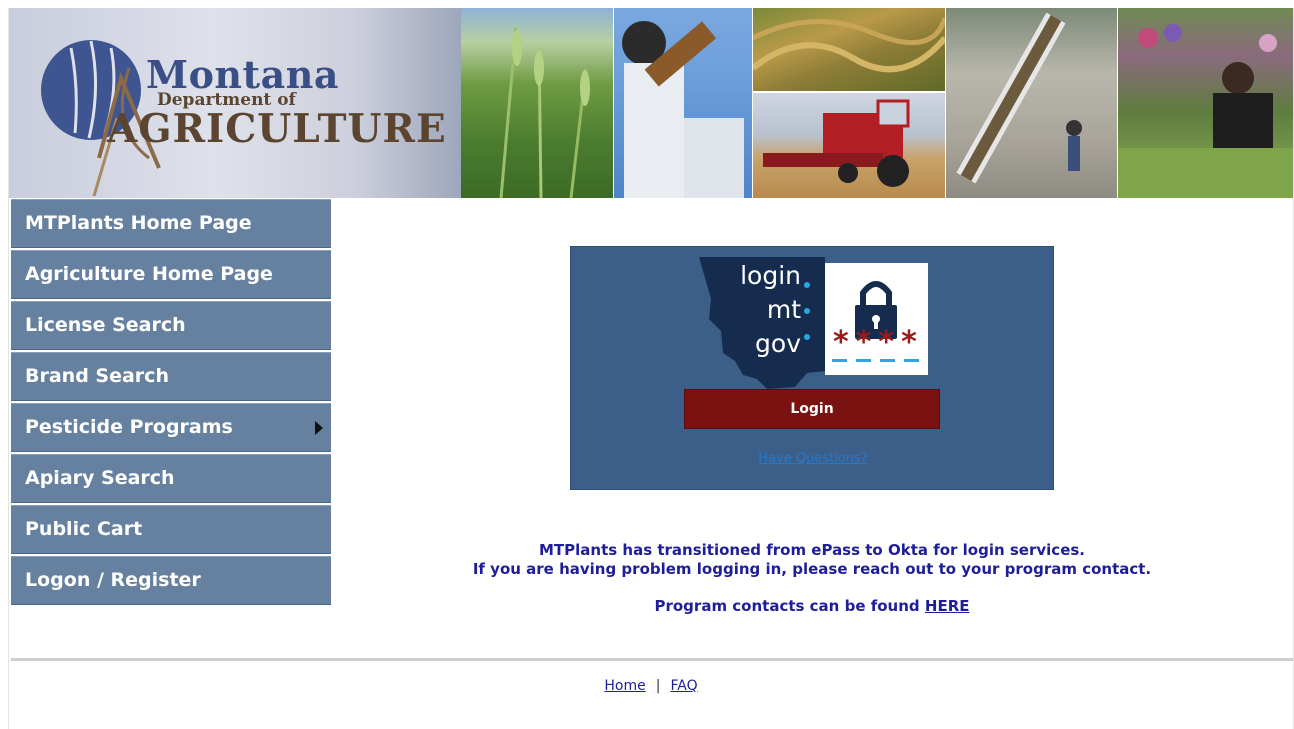 The image size is (1294, 729). What do you see at coordinates (171, 529) in the screenshot?
I see `sidebar-item-public-cart: Public Cart` at bounding box center [171, 529].